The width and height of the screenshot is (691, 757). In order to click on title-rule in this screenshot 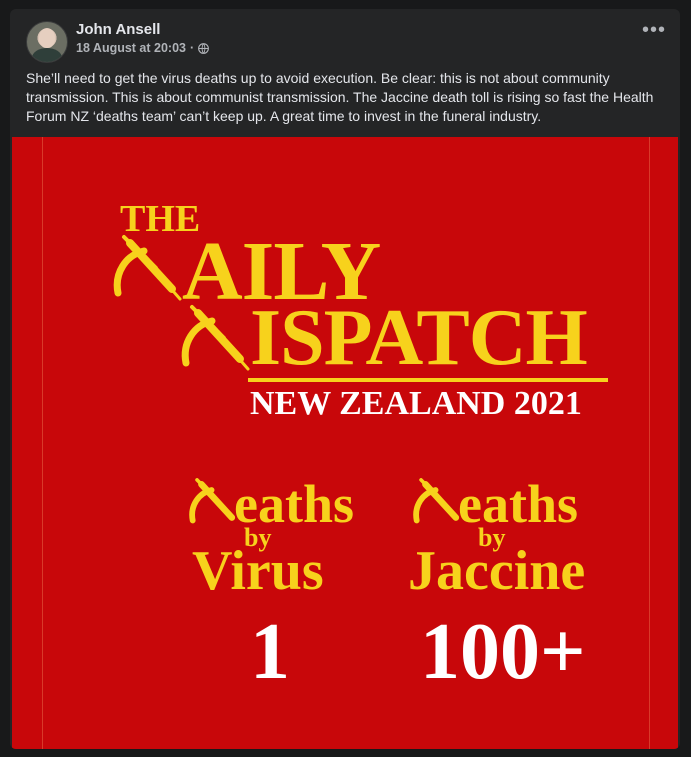, I will do `click(428, 380)`.